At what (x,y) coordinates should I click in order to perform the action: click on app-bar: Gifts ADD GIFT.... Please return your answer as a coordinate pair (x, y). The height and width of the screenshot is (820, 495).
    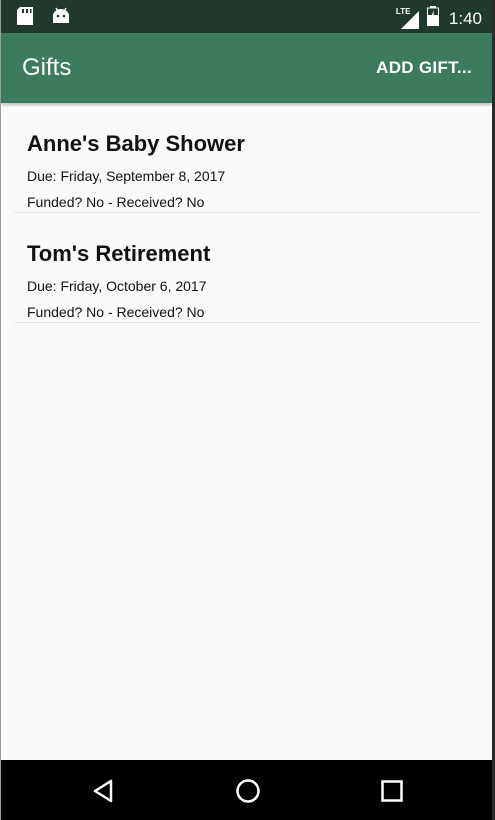
    Looking at the image, I should click on (246, 68).